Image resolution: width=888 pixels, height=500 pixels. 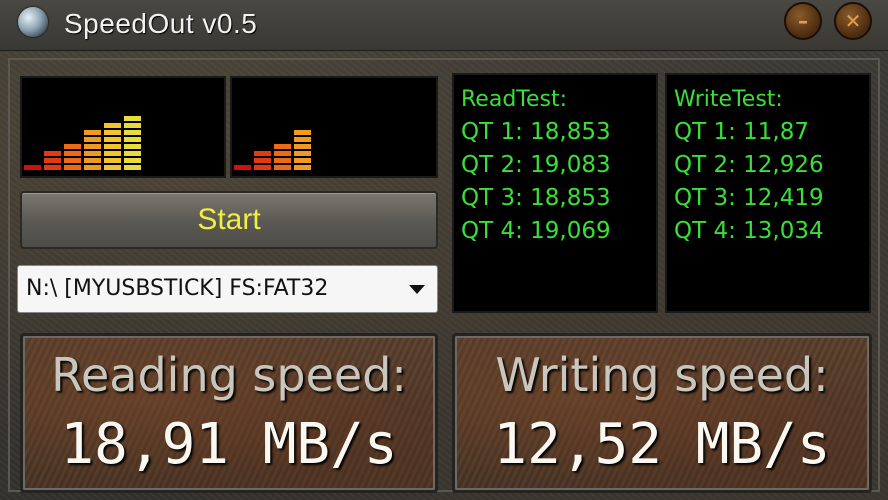 I want to click on writing-speed-label: Writing speed:, so click(x=662, y=375).